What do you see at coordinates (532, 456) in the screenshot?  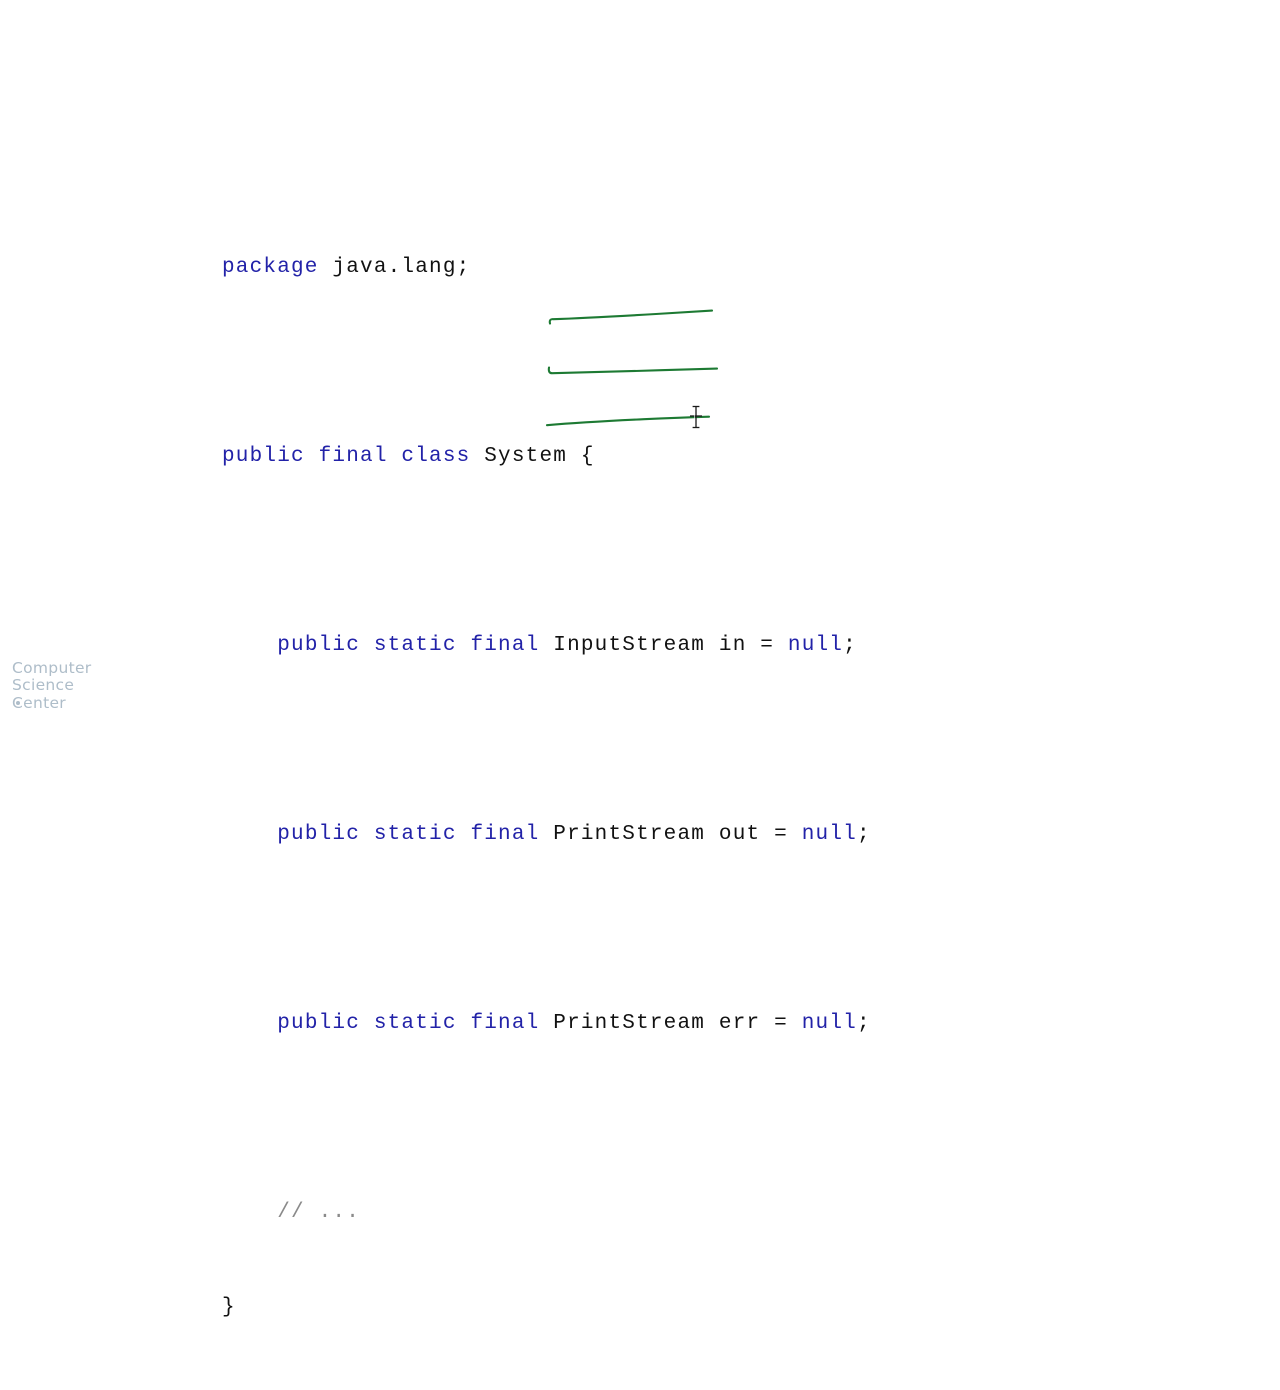 I see `code-token-plain: System {` at bounding box center [532, 456].